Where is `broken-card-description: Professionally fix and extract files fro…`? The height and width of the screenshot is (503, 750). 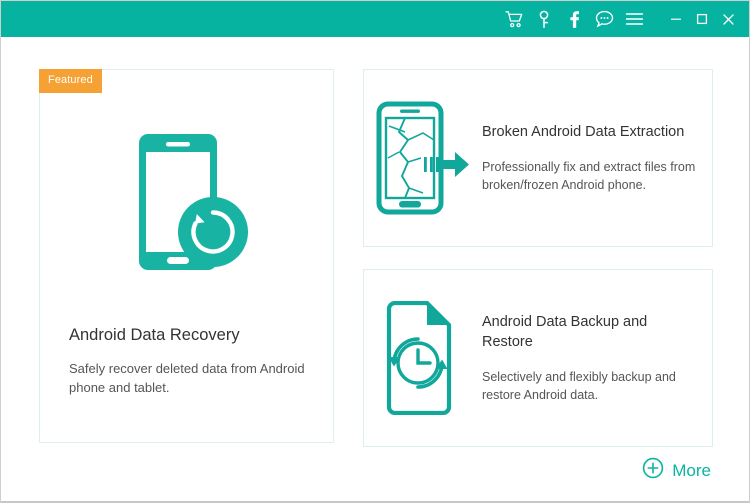
broken-card-description: Professionally fix and extract files fro… is located at coordinates (589, 176).